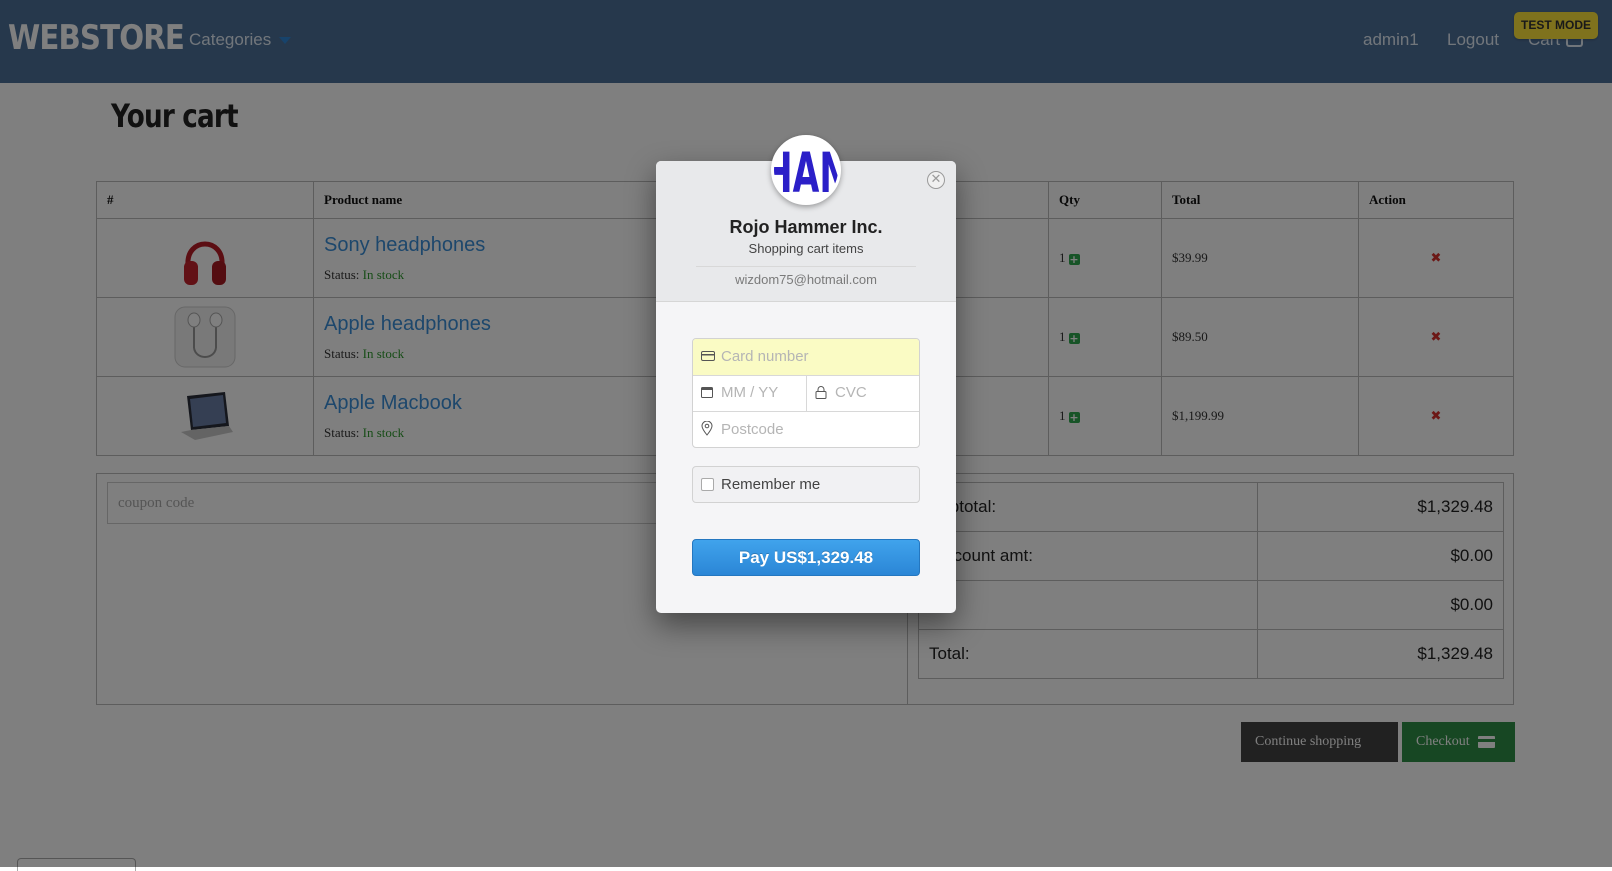 The image size is (1612, 871). I want to click on card-number-row, so click(806, 357).